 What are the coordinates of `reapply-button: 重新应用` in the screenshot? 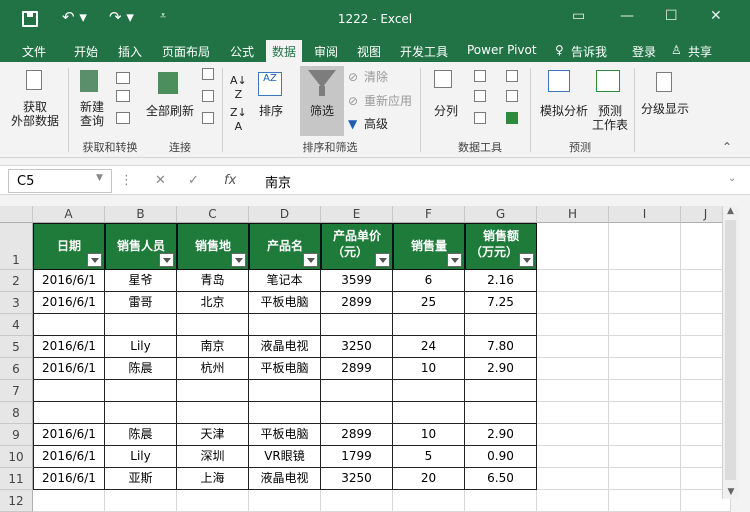 It's located at (388, 101).